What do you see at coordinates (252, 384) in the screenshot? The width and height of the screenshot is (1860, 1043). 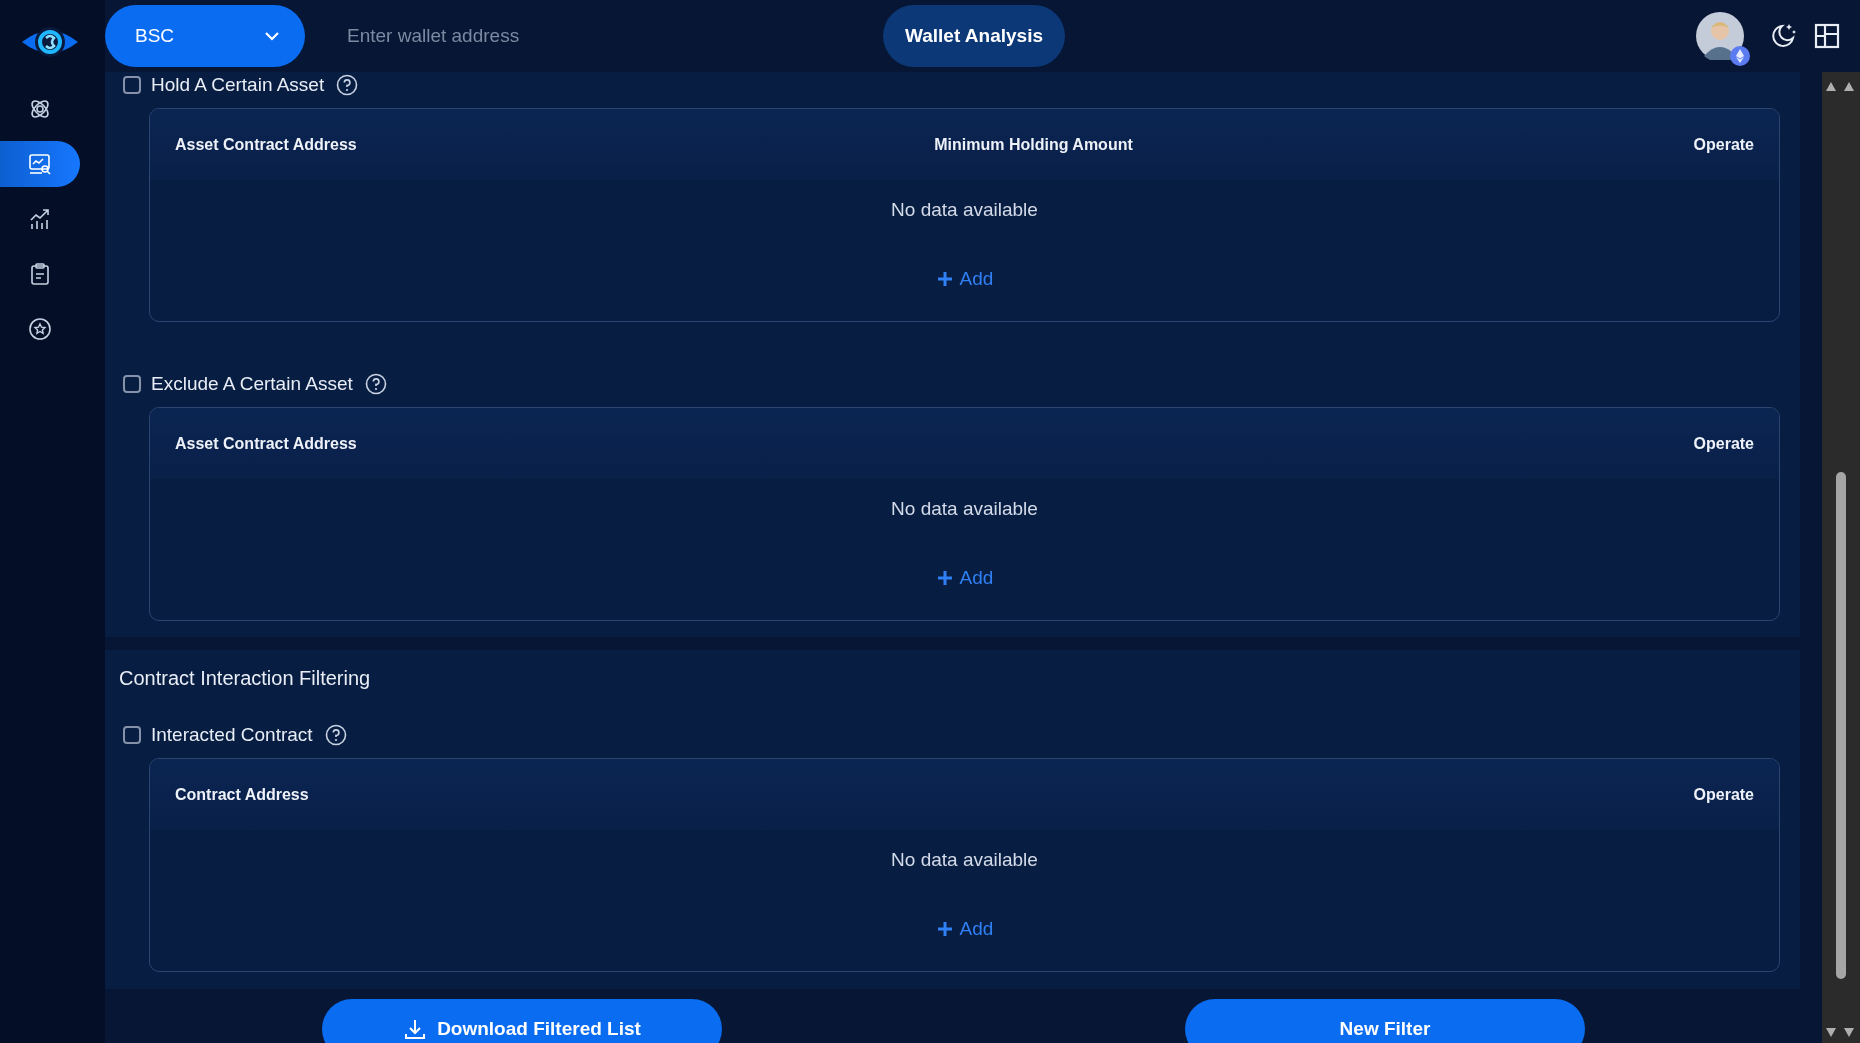 I see `filter-label: Exclude A Certain Asset` at bounding box center [252, 384].